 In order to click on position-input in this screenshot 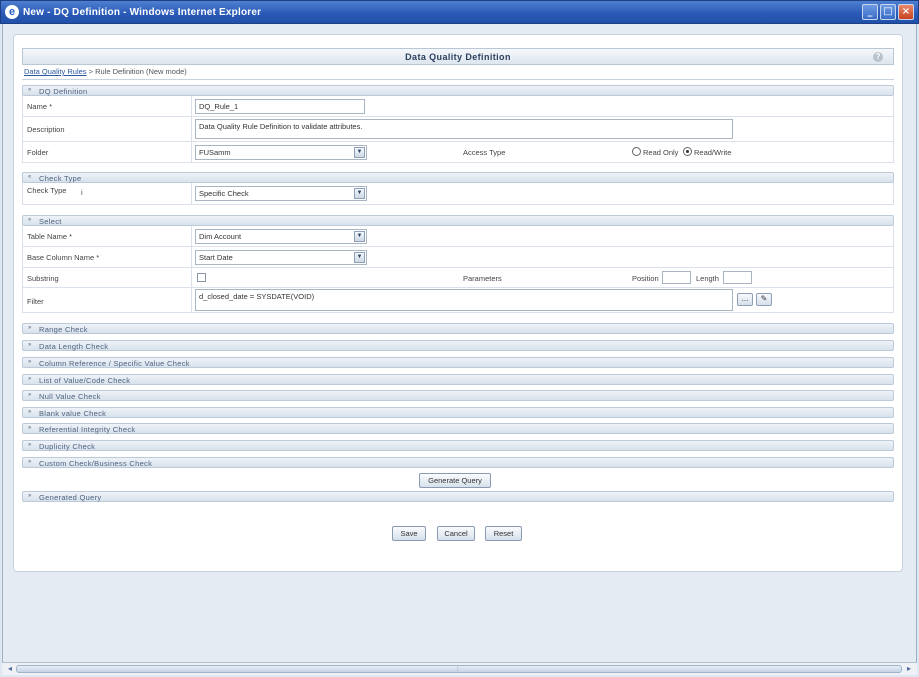, I will do `click(676, 277)`.